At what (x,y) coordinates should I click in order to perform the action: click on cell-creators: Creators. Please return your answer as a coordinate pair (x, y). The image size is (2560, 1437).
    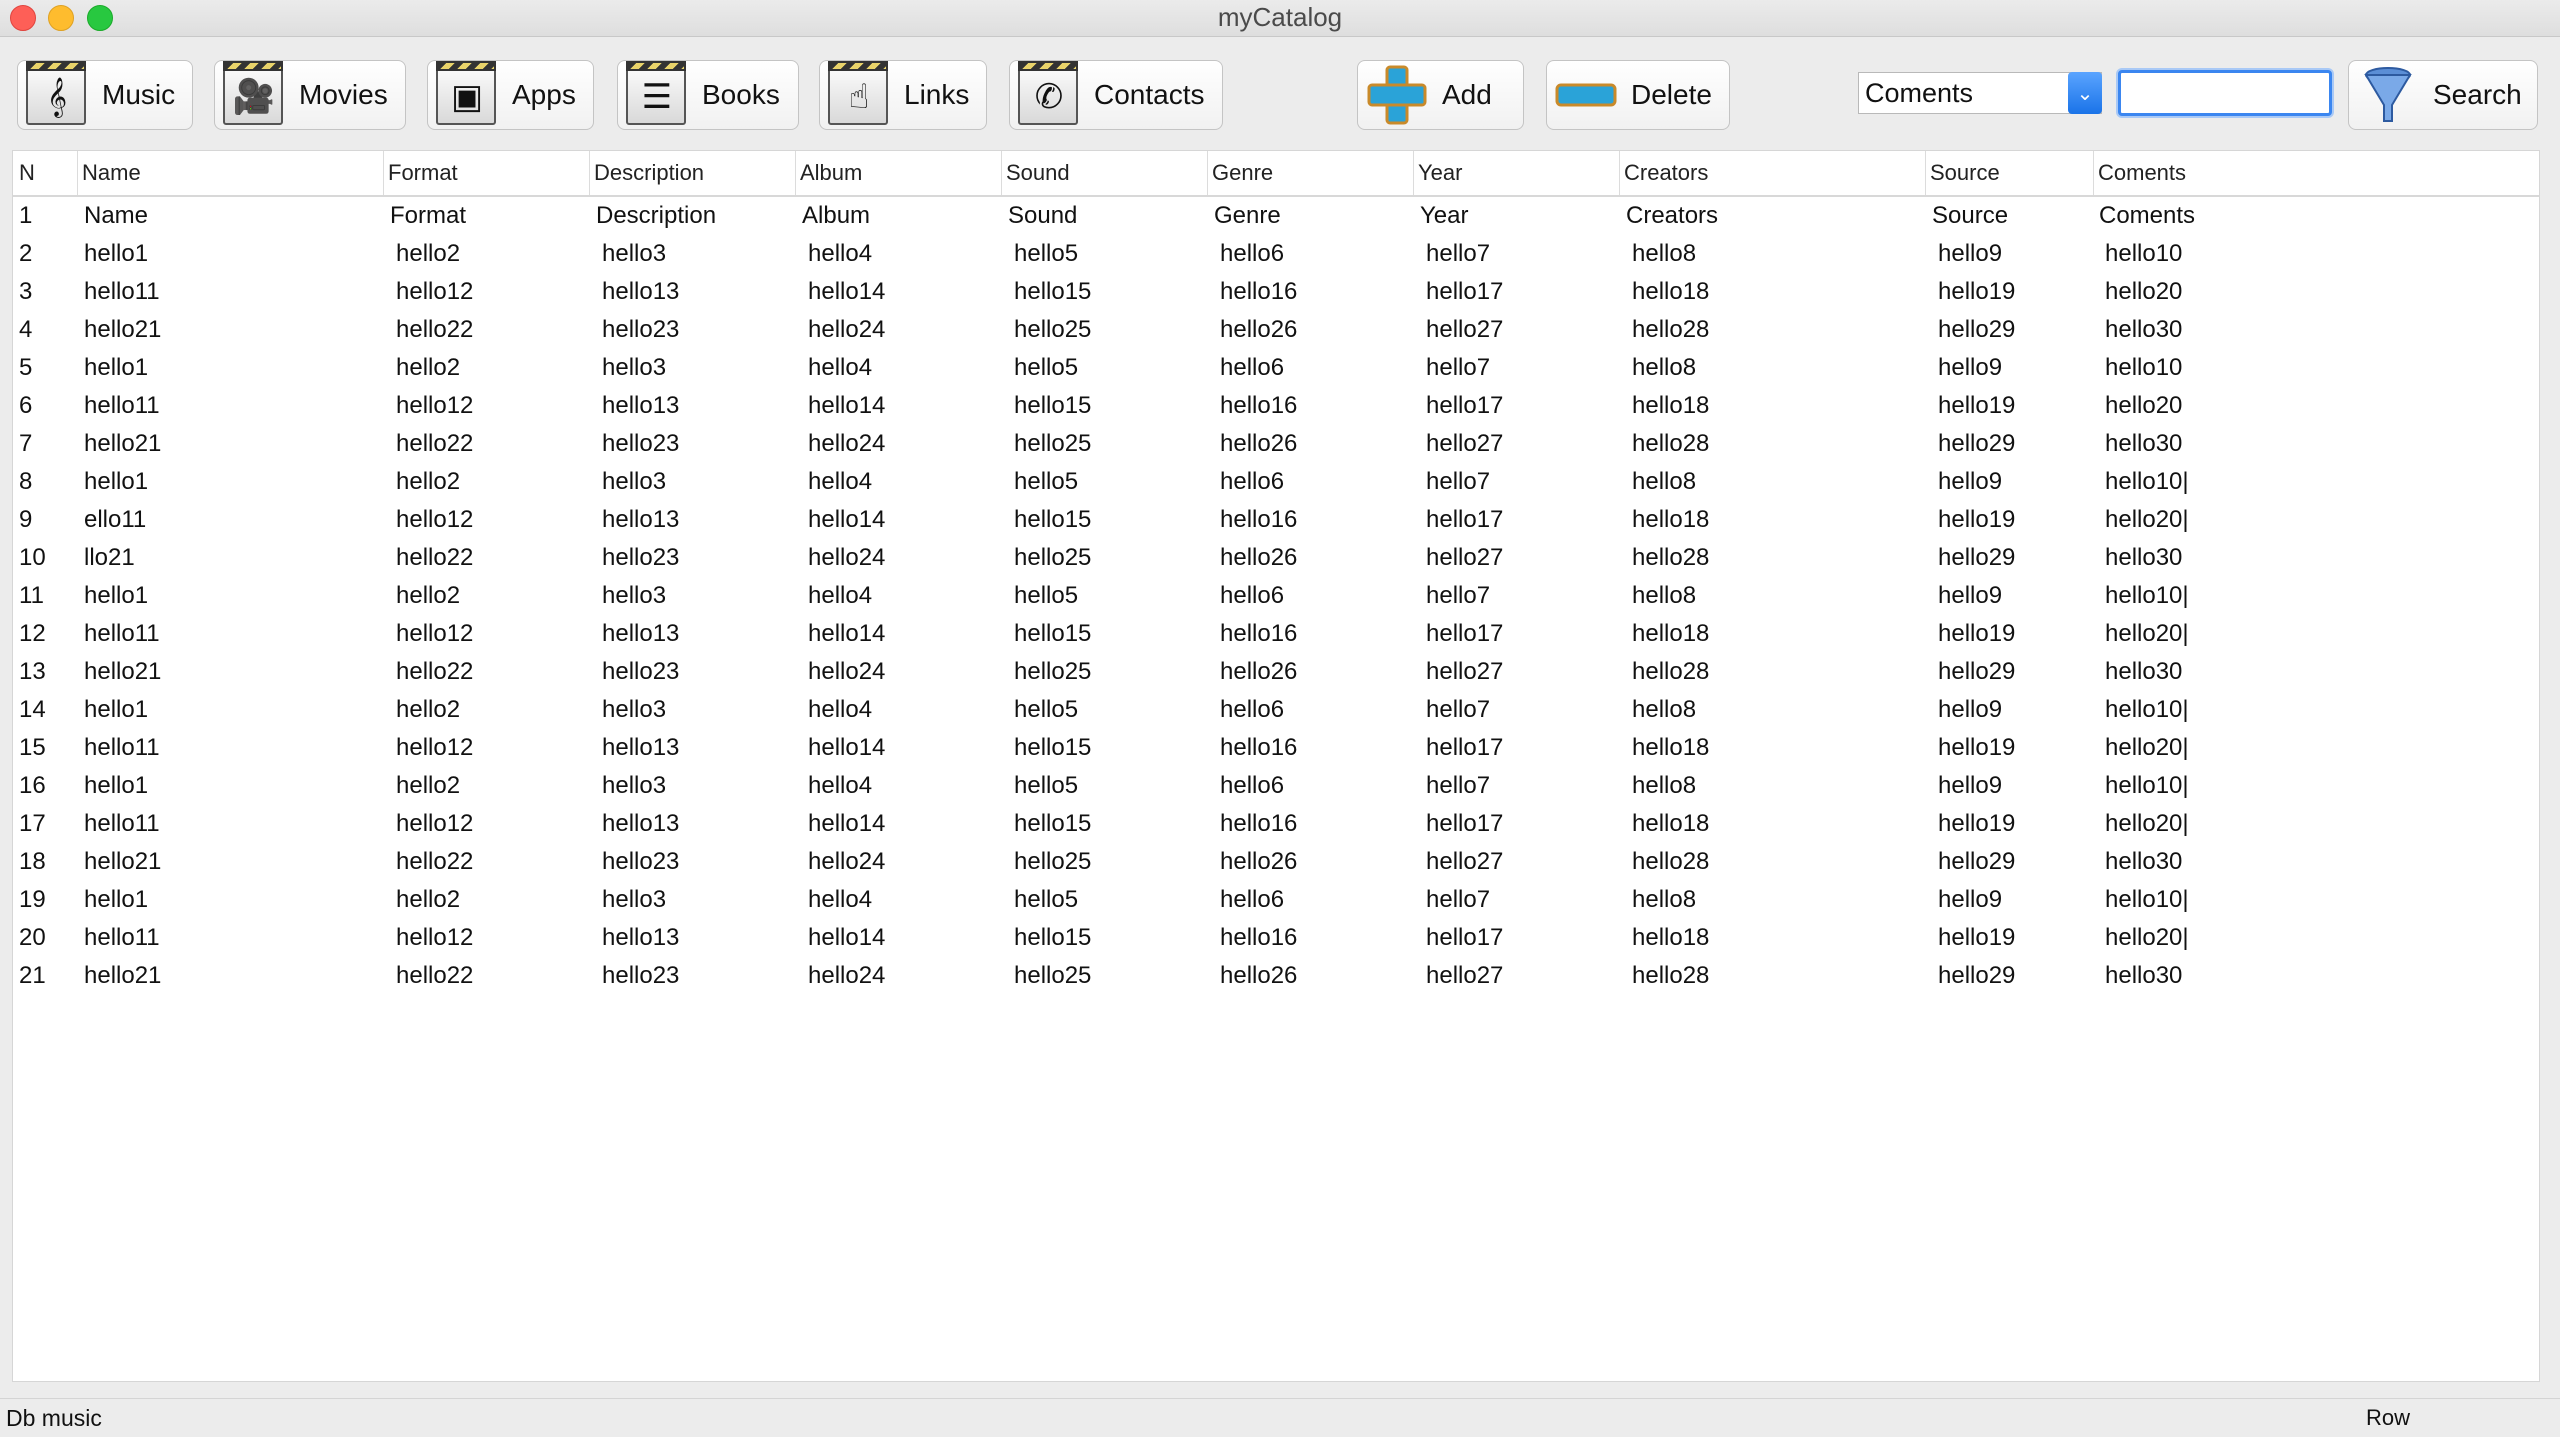
    Looking at the image, I should click on (1672, 216).